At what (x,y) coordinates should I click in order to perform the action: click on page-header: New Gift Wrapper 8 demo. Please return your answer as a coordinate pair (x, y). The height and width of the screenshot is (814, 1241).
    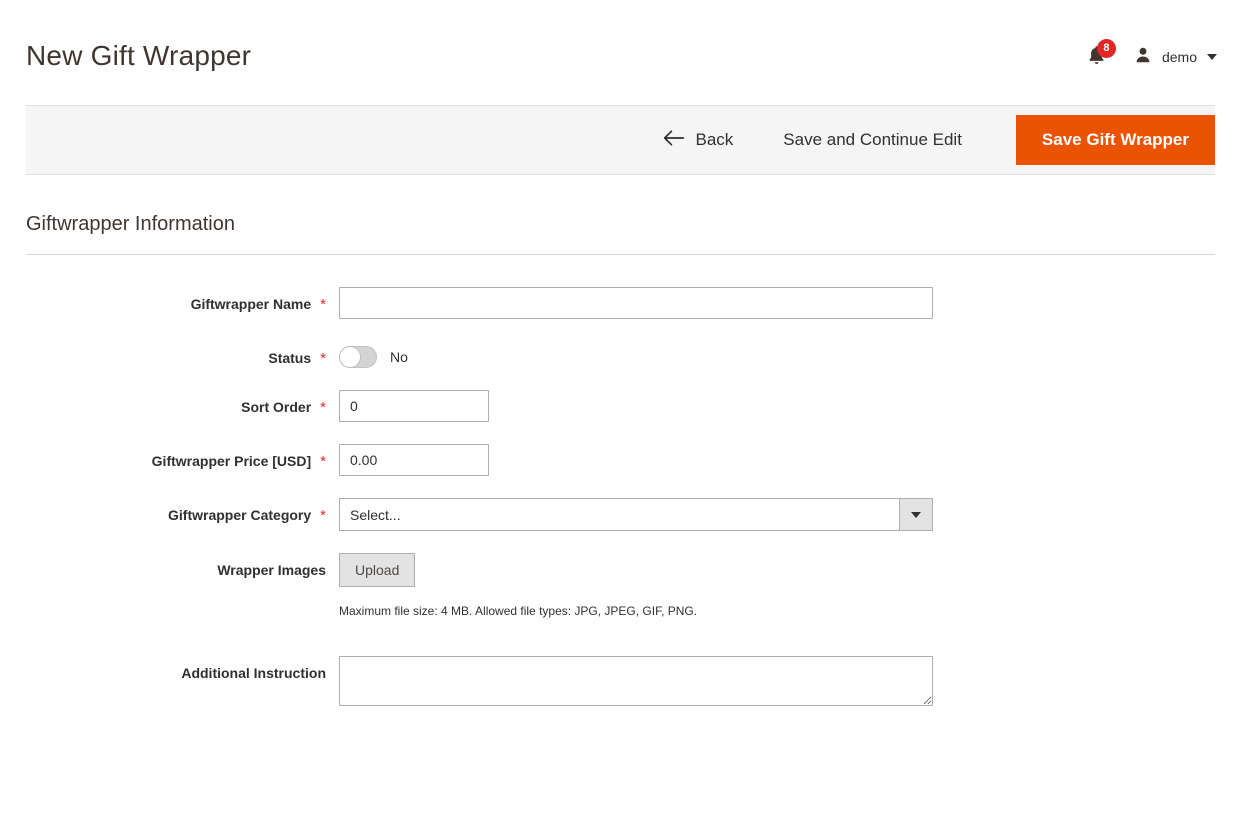
    Looking at the image, I should click on (620, 52).